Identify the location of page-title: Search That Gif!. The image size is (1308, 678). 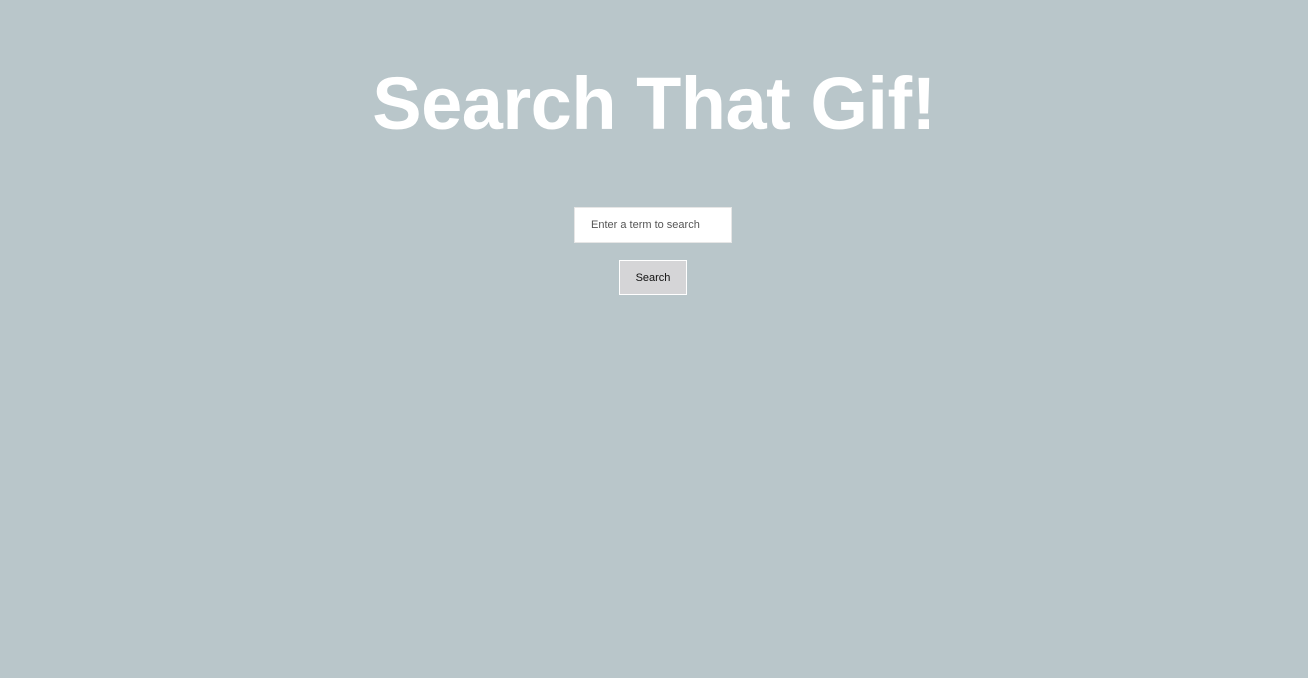
(654, 103).